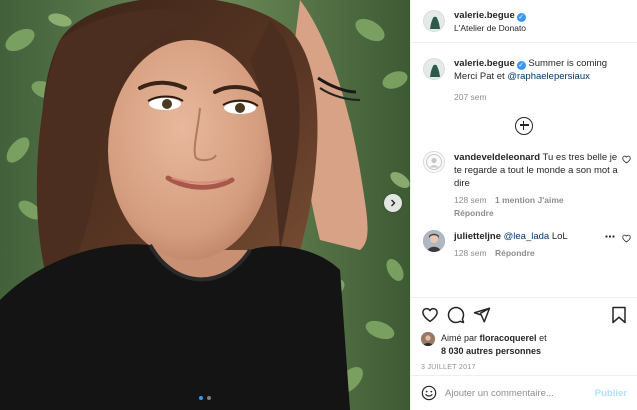  Describe the element at coordinates (429, 393) in the screenshot. I see `emoji-icon` at that location.